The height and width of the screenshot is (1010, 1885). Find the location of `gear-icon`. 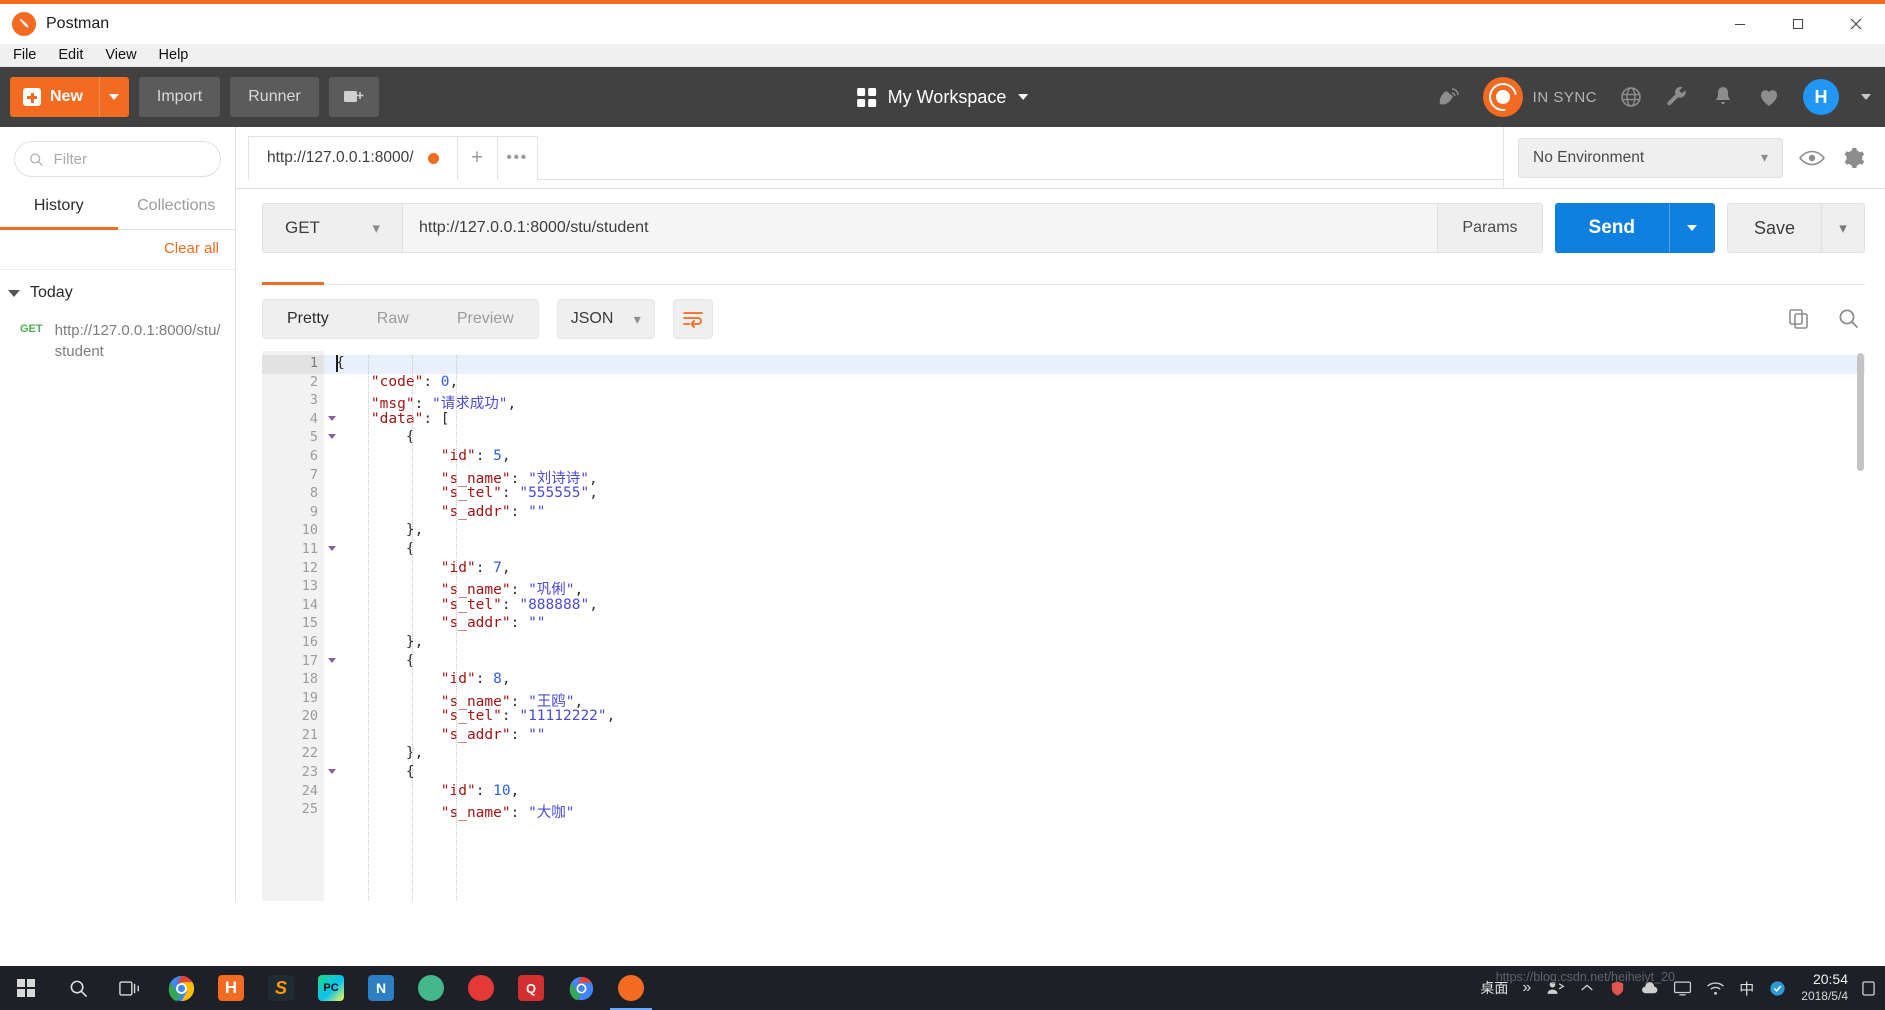

gear-icon is located at coordinates (1853, 158).